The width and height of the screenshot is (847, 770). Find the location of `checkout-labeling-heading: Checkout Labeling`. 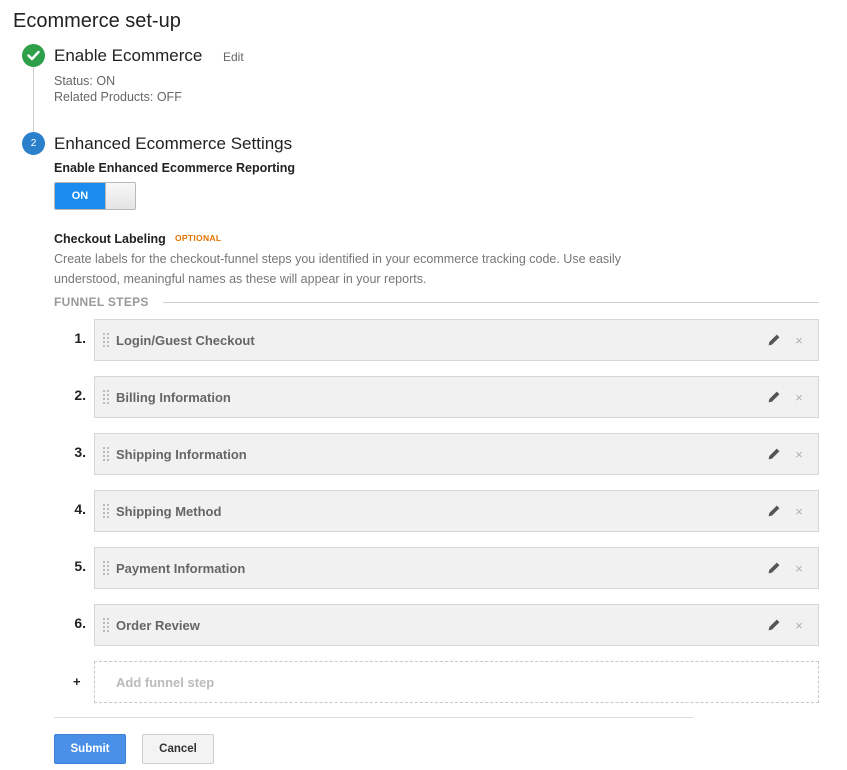

checkout-labeling-heading: Checkout Labeling is located at coordinates (110, 239).